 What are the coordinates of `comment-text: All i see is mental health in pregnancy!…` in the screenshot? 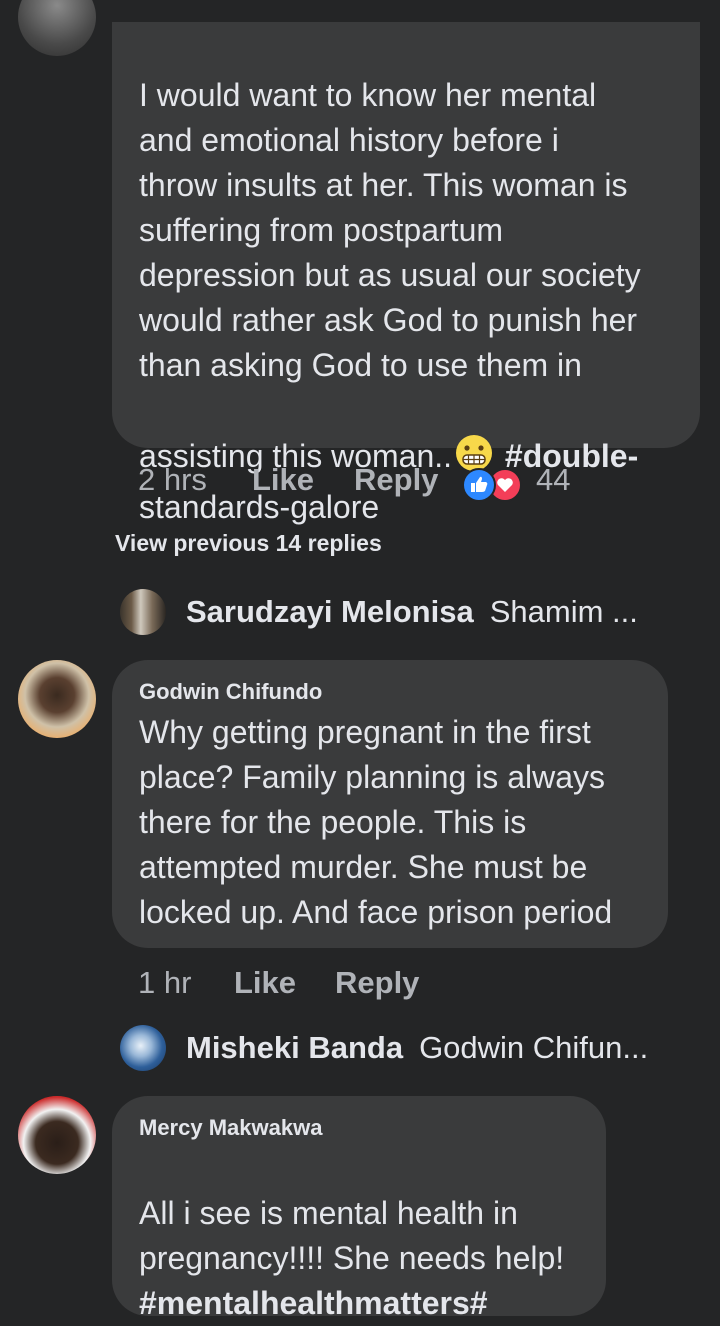 It's located at (352, 1258).